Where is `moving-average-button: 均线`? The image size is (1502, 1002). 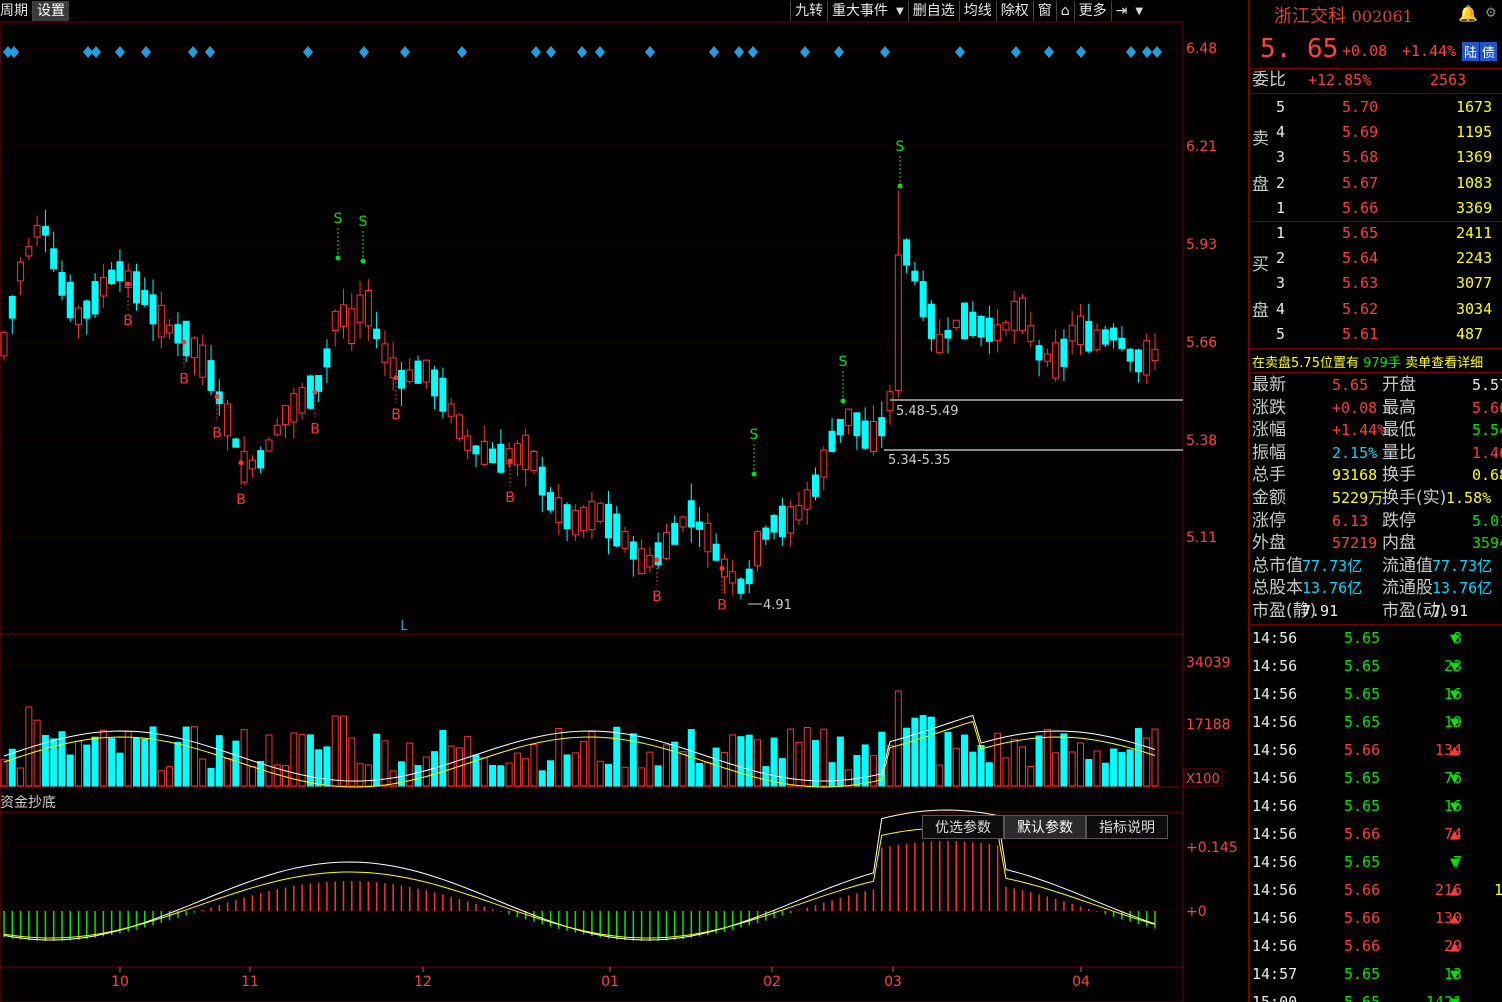
moving-average-button: 均线 is located at coordinates (977, 11).